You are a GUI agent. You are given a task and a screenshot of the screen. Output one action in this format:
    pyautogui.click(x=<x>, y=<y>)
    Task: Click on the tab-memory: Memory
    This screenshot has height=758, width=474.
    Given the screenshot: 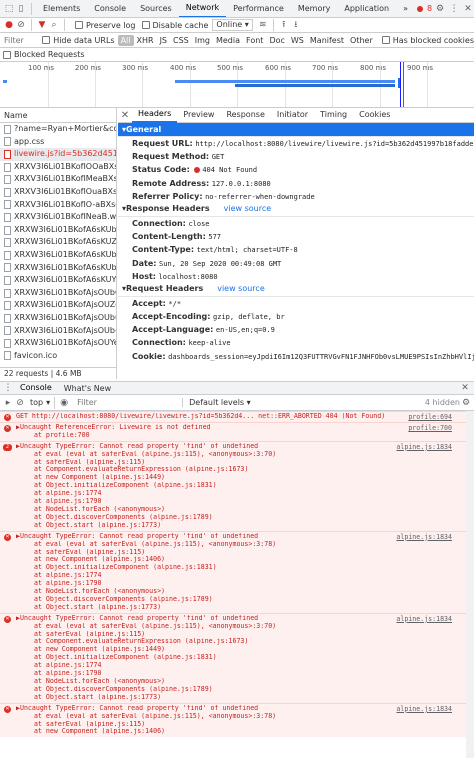 What is the action you would take?
    pyautogui.click(x=314, y=8)
    